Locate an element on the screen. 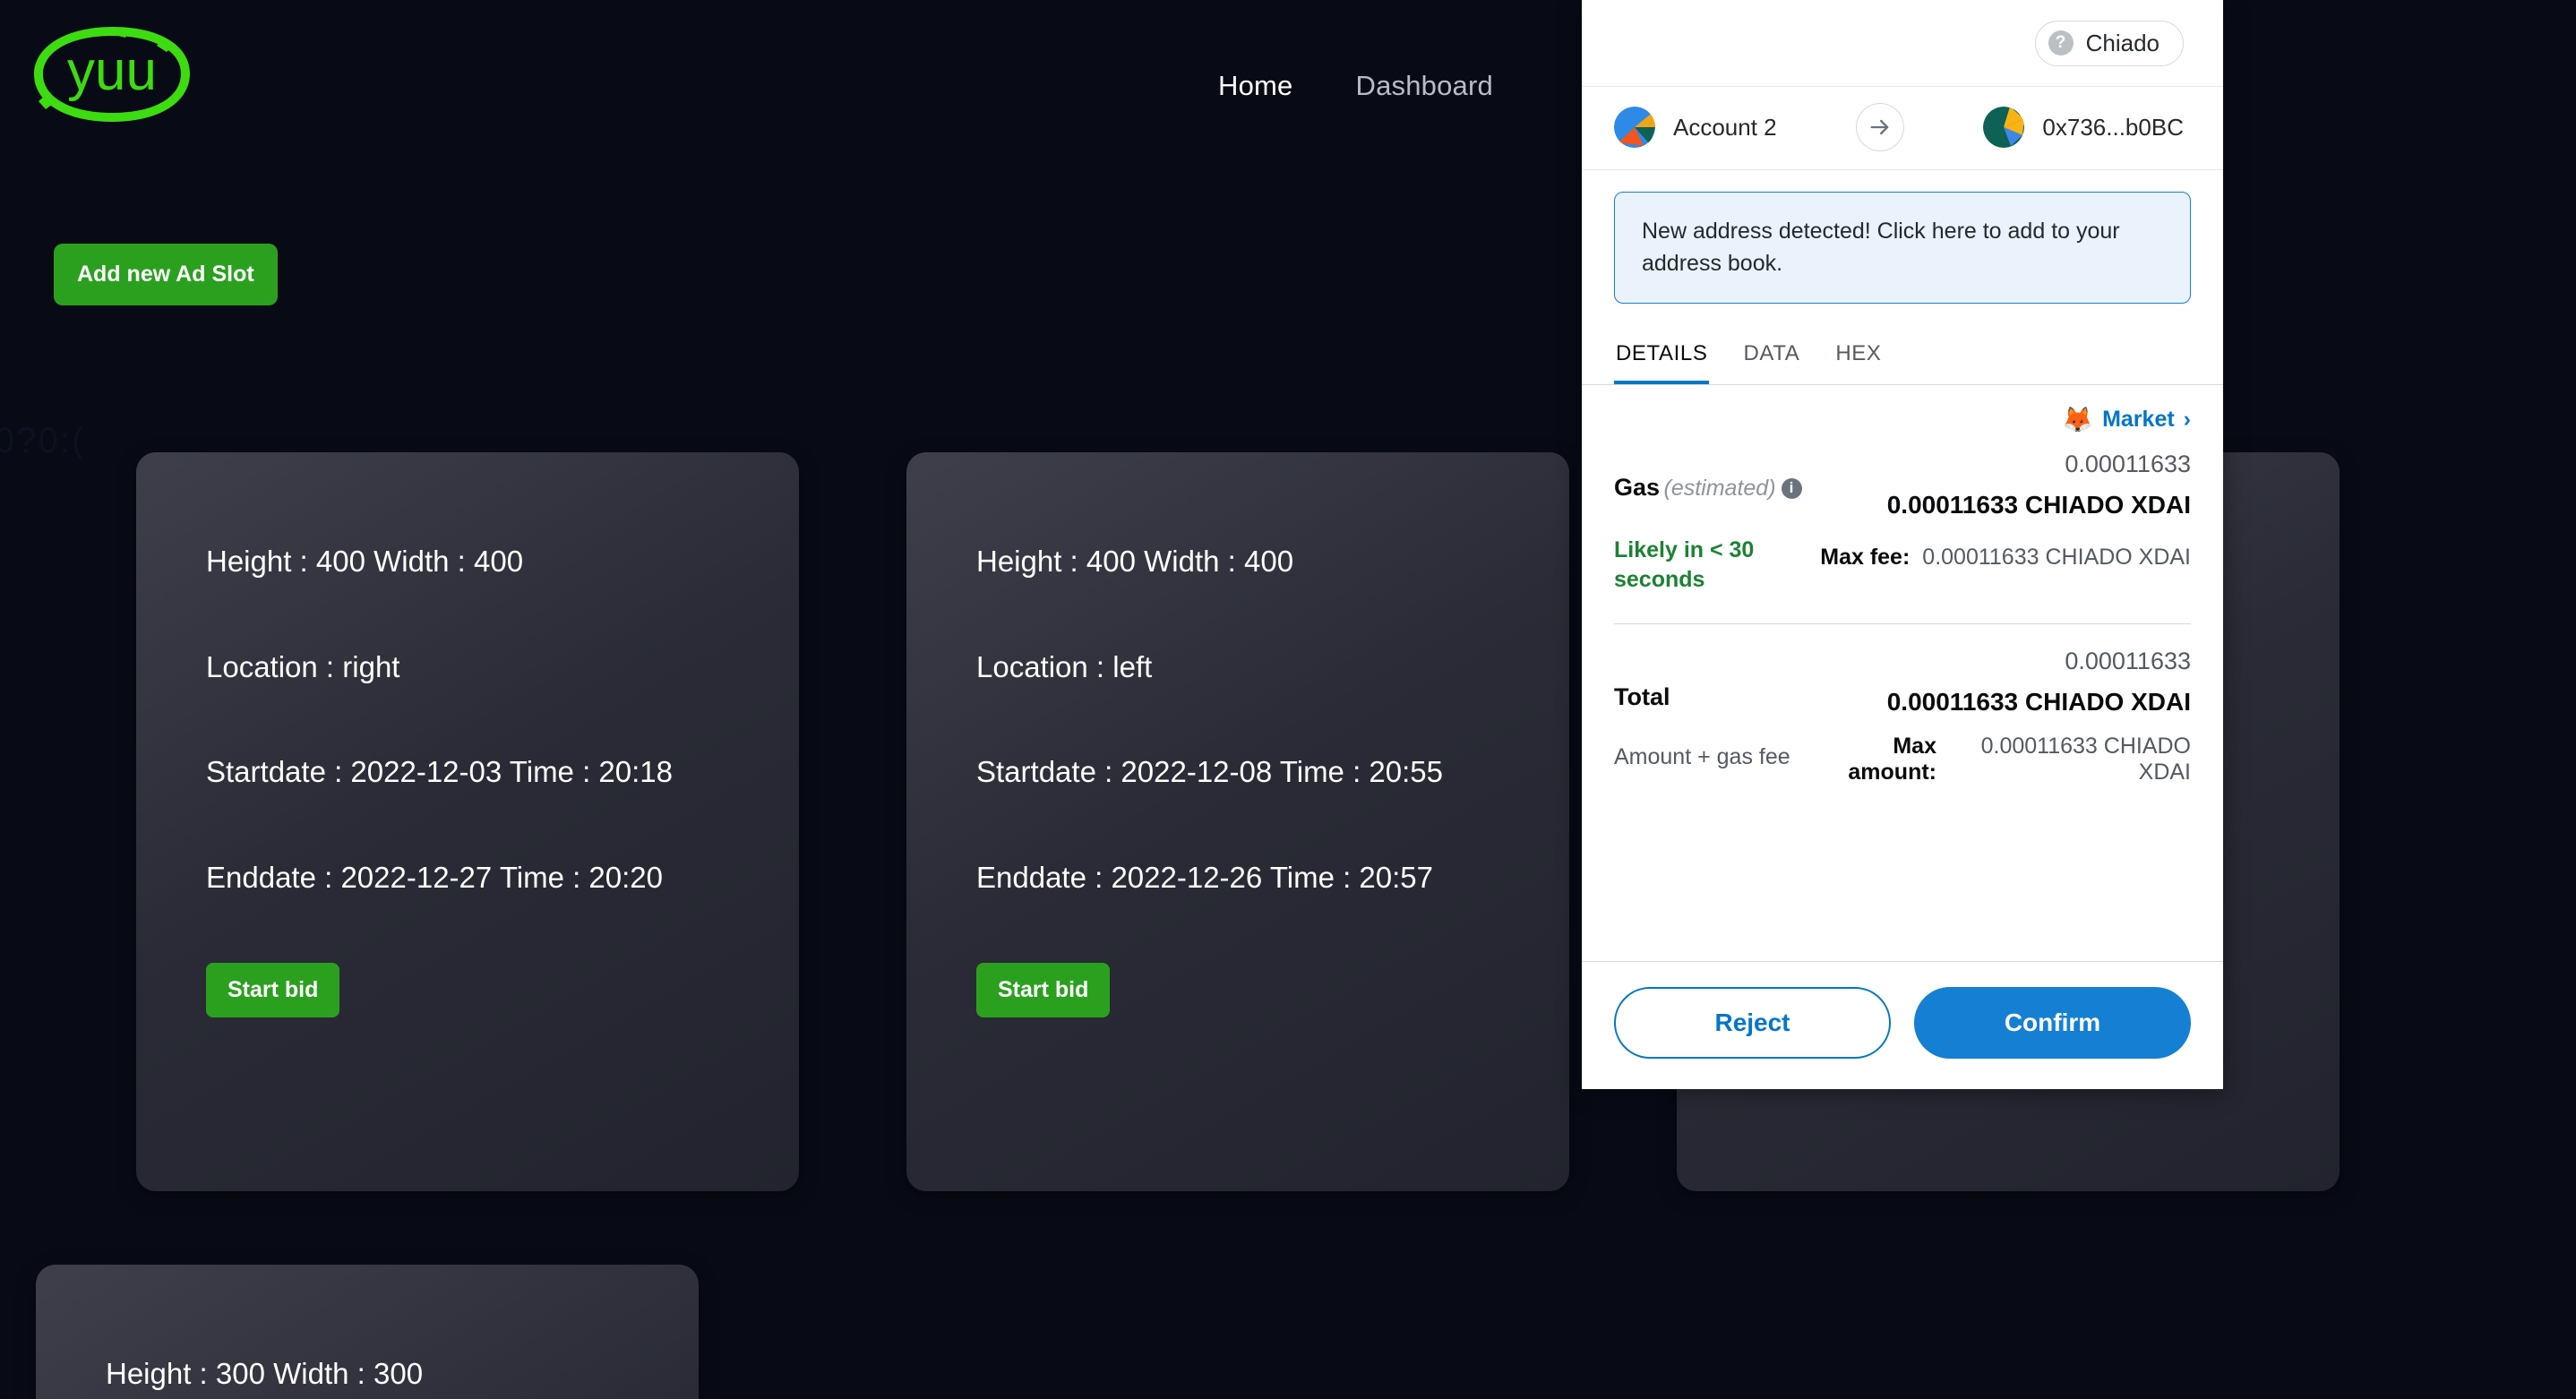 This screenshot has width=2576, height=1399. ad-slot-card: Height : 300 Width : 300 Start bid is located at coordinates (367, 1332).